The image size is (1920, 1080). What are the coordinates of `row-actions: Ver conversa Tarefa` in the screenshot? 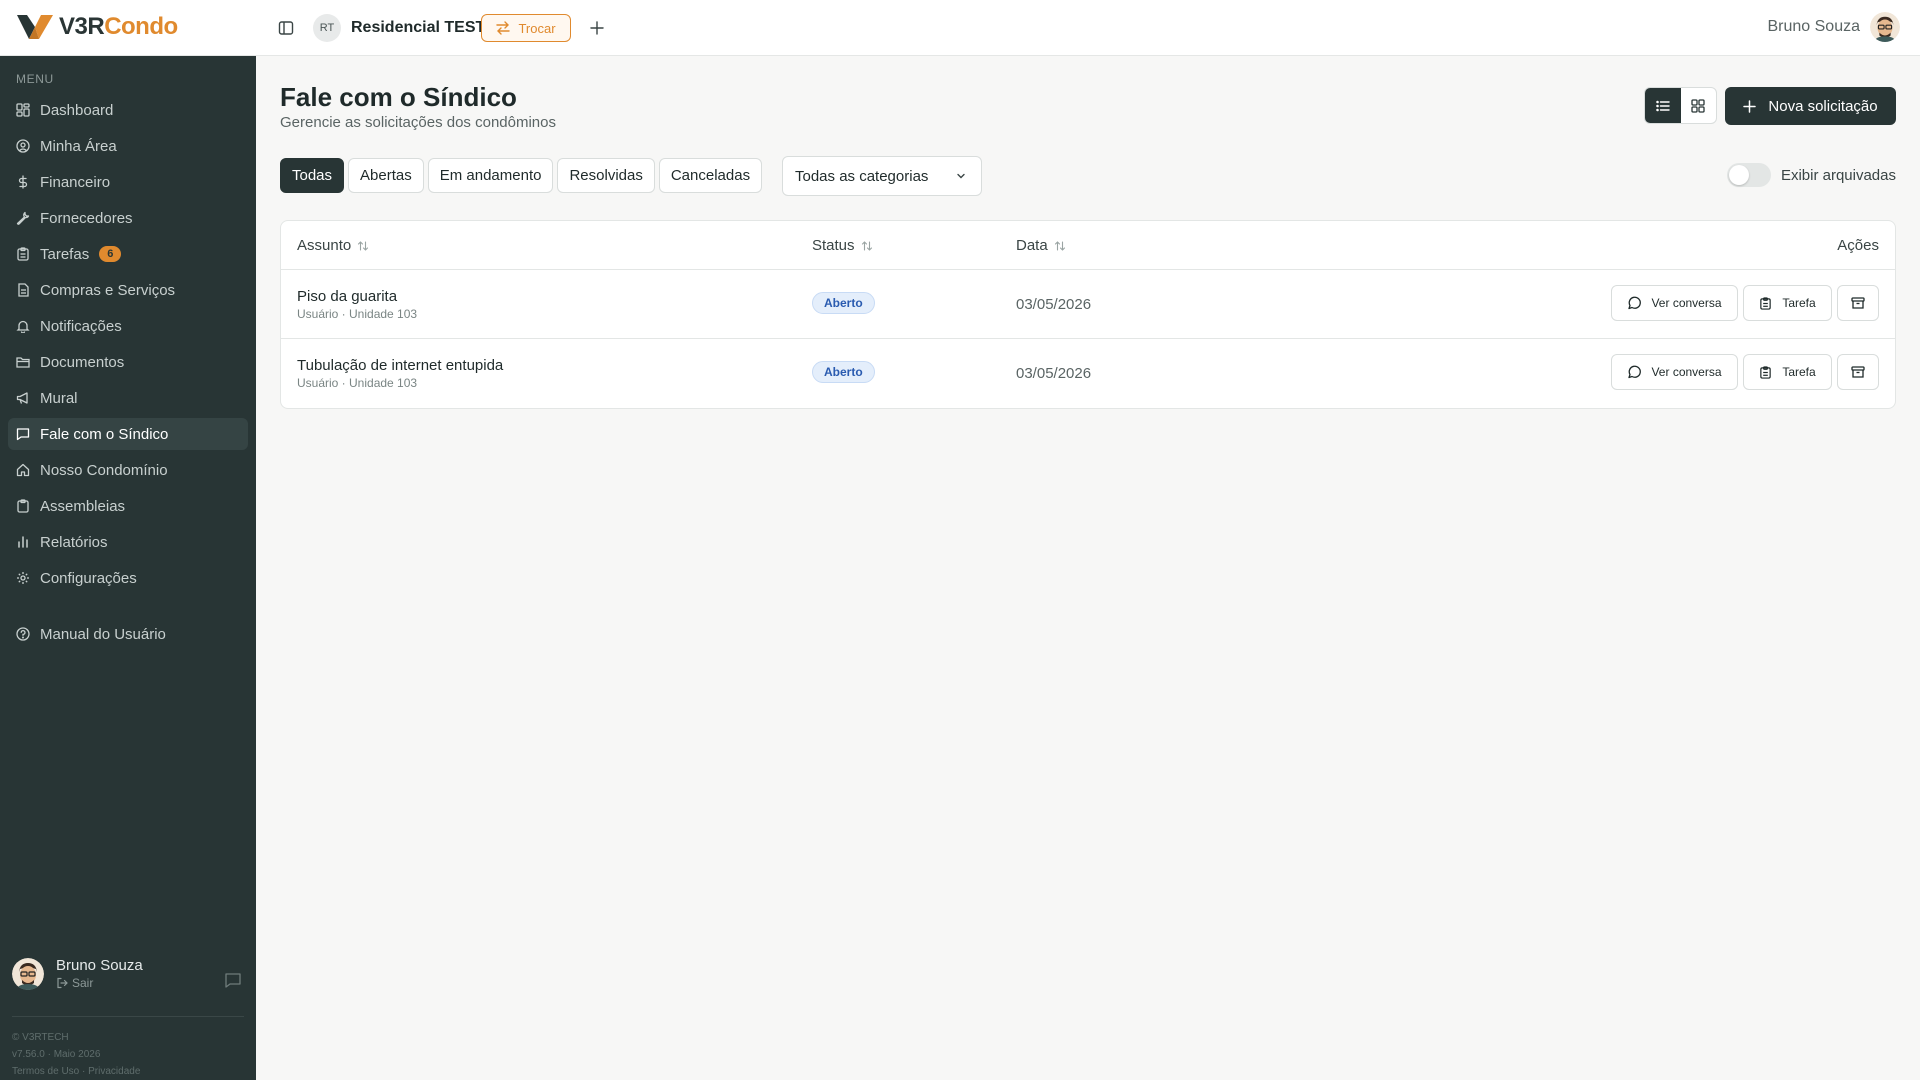 It's located at (1745, 303).